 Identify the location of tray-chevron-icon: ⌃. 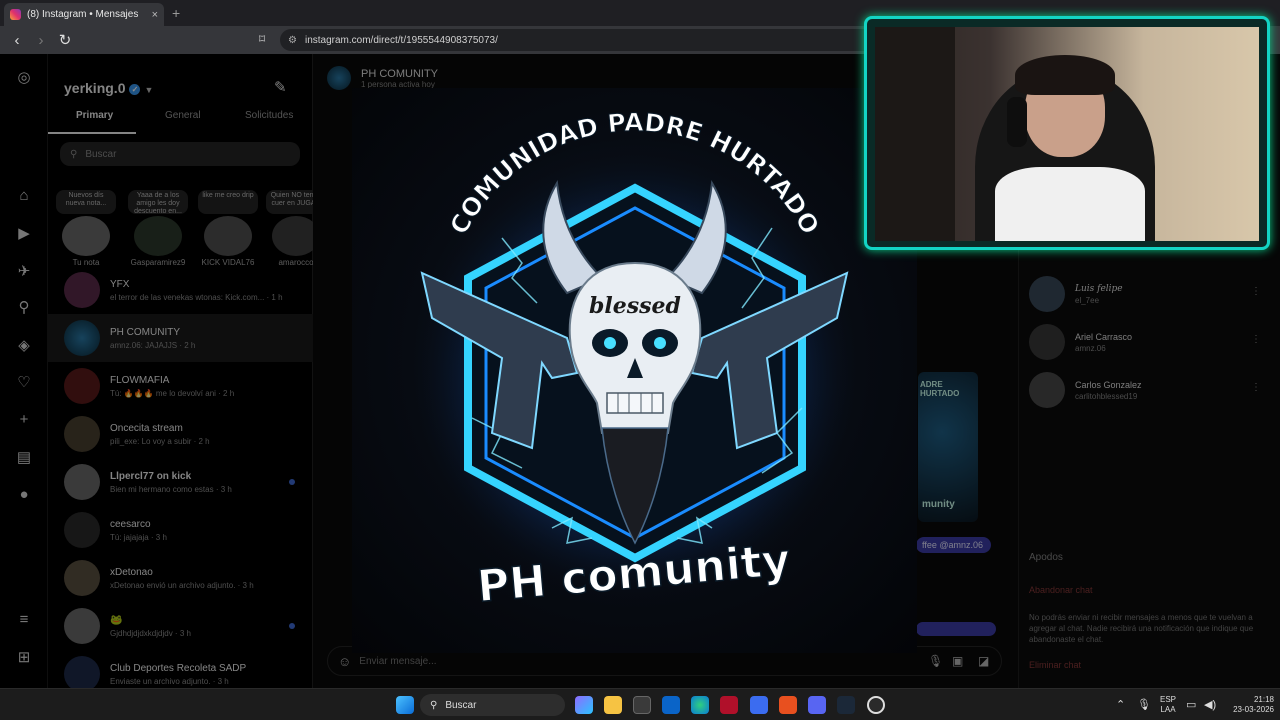
(1120, 704).